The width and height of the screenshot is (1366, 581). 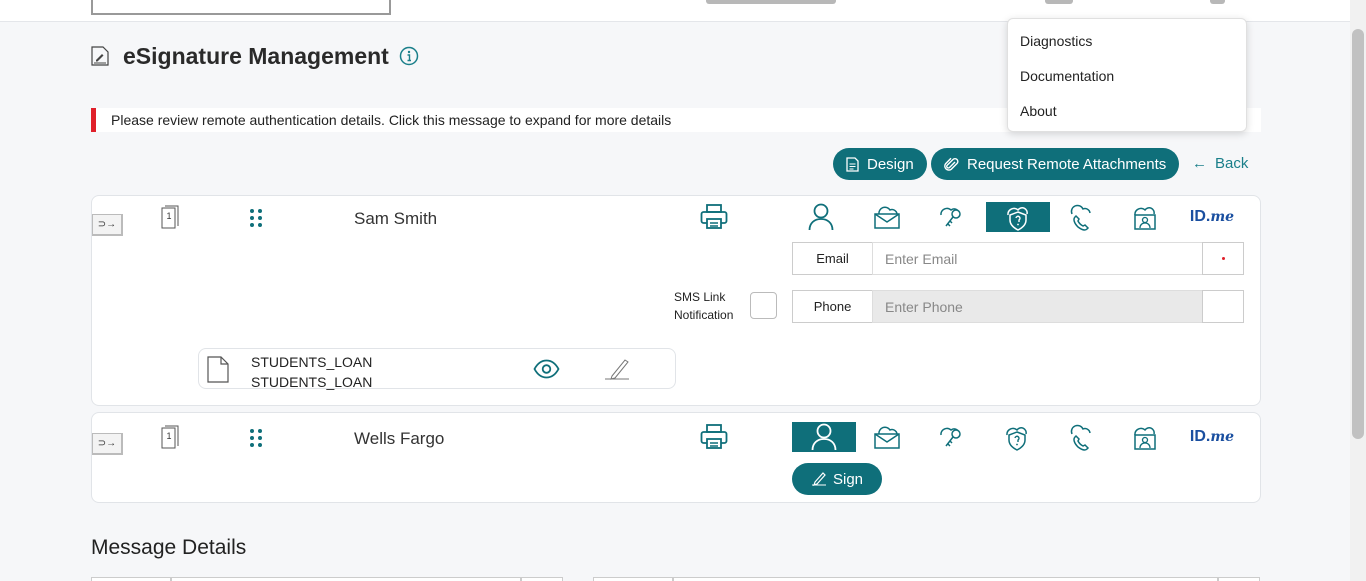 I want to click on sign-button: Sign, so click(x=837, y=479).